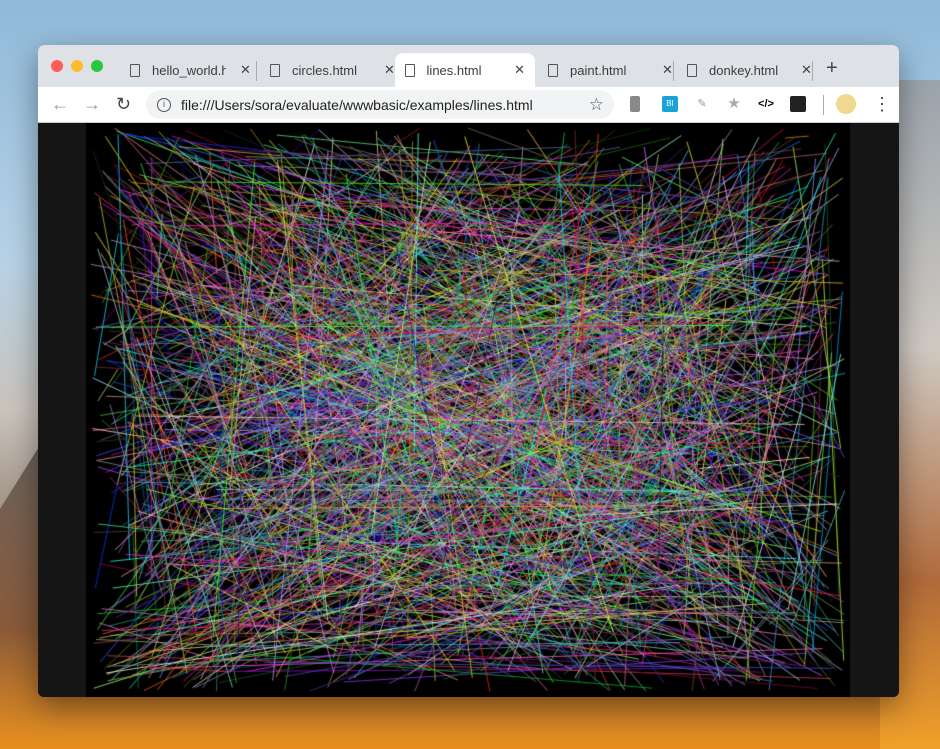 The width and height of the screenshot is (940, 749). What do you see at coordinates (97, 66) in the screenshot?
I see `maximize-window-button` at bounding box center [97, 66].